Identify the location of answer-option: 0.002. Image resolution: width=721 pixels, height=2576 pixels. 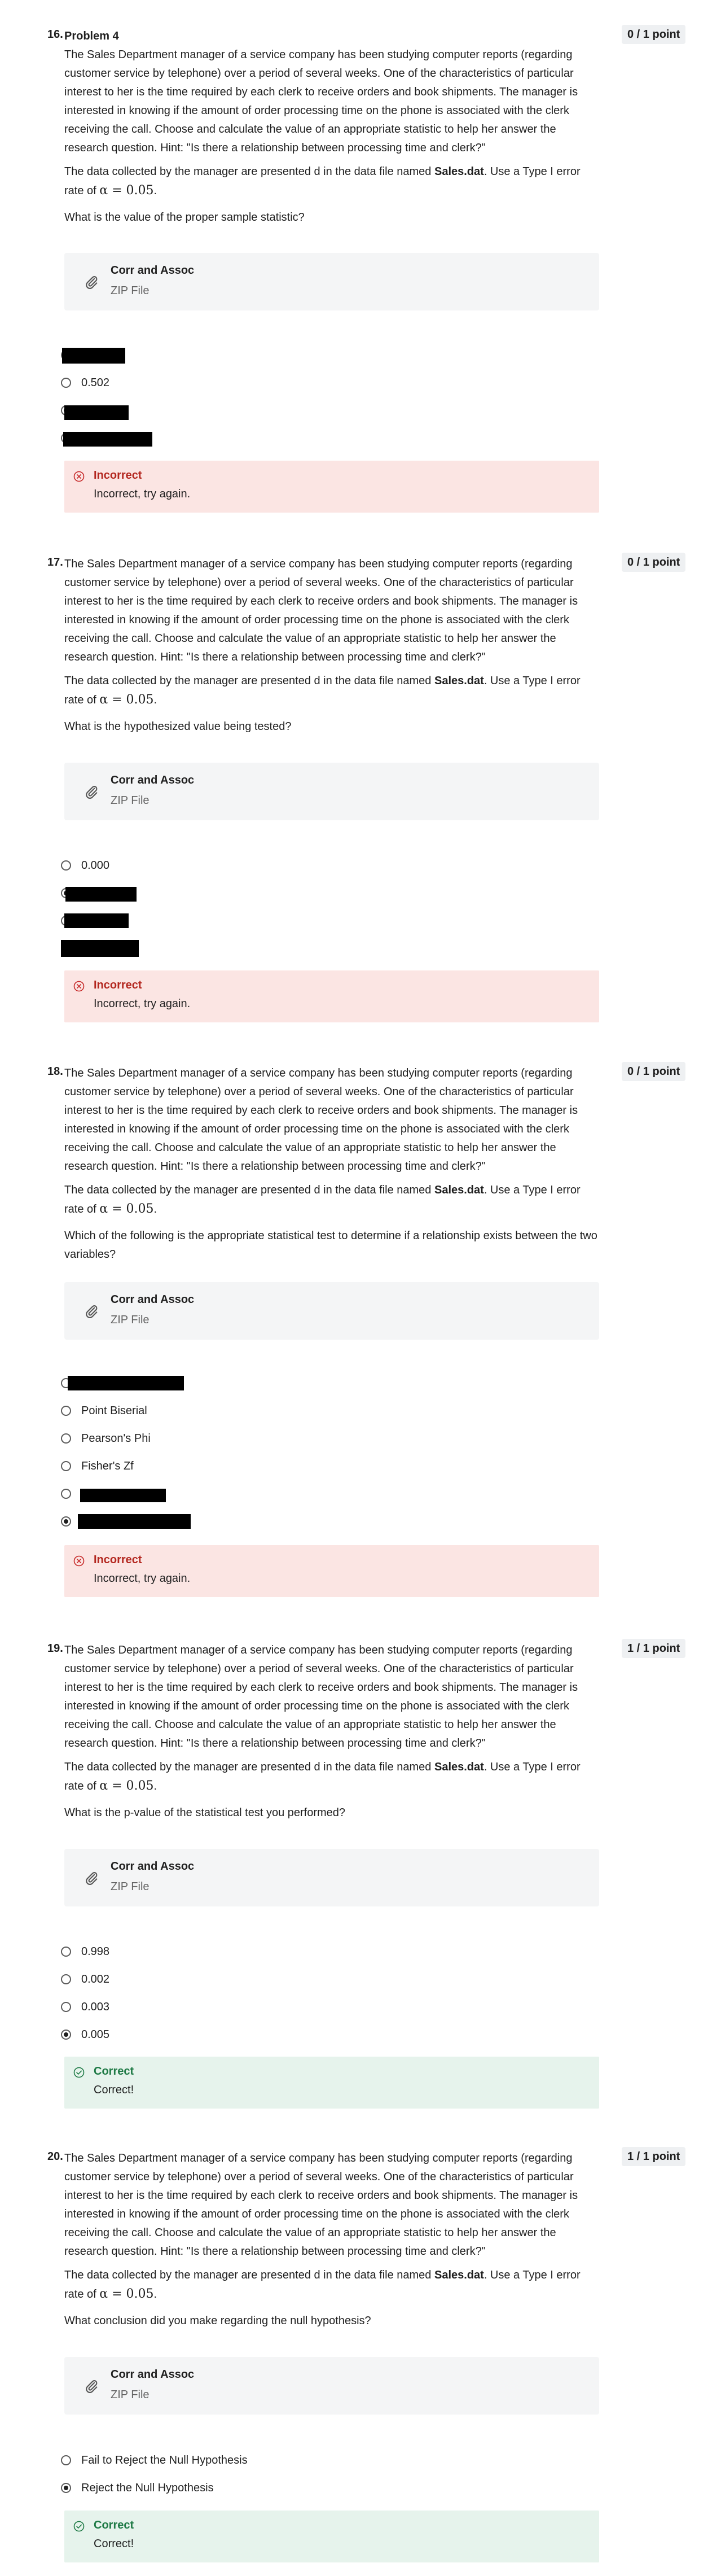
(85, 1980).